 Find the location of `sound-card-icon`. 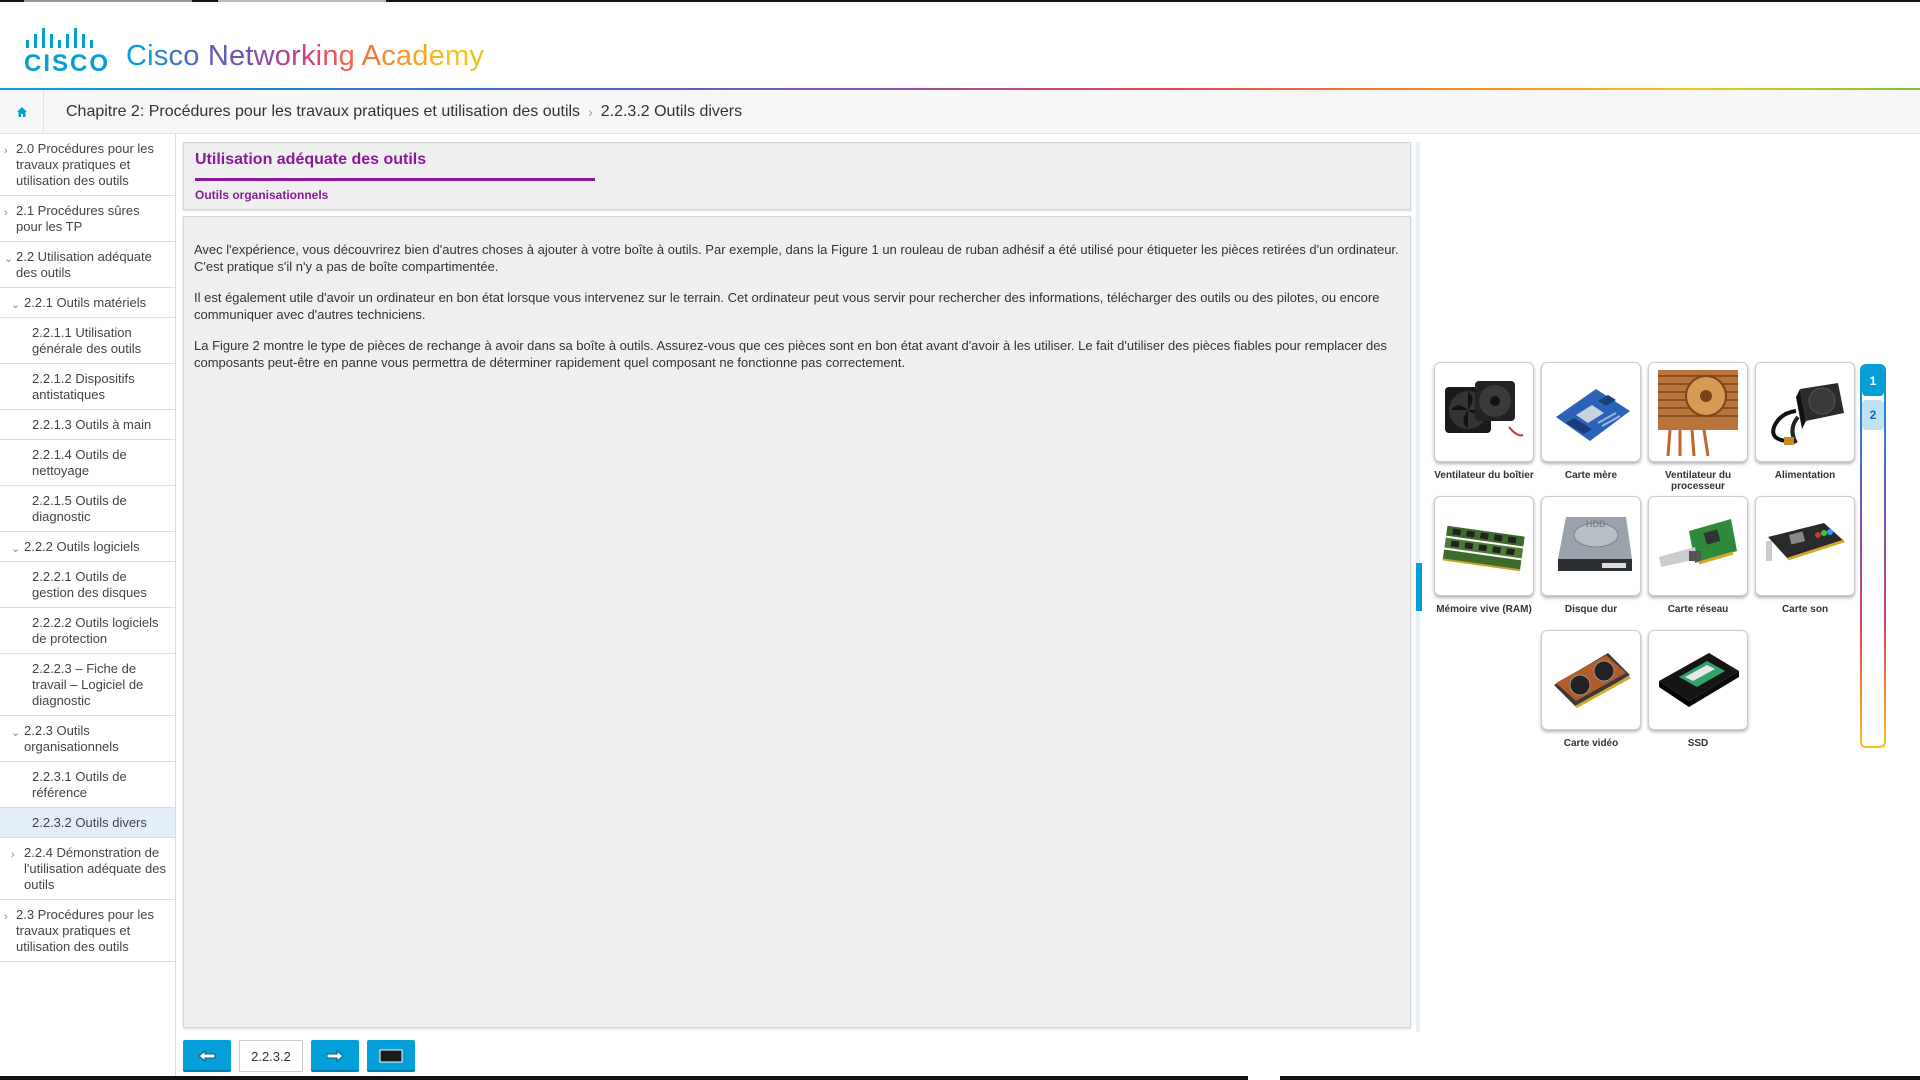

sound-card-icon is located at coordinates (1805, 546).